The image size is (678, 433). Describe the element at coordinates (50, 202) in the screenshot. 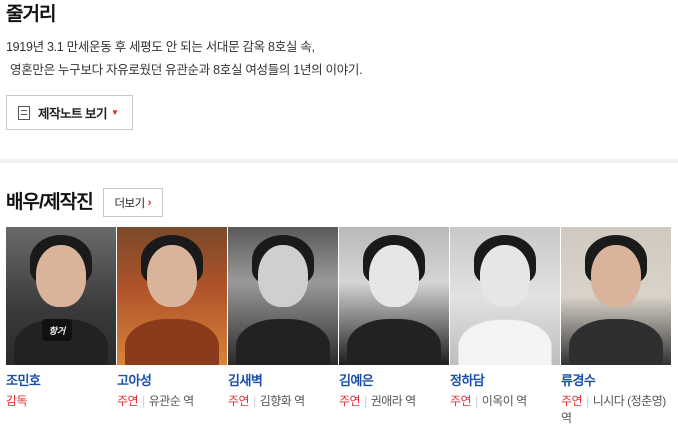

I see `cast-title: 배우/제작진` at that location.